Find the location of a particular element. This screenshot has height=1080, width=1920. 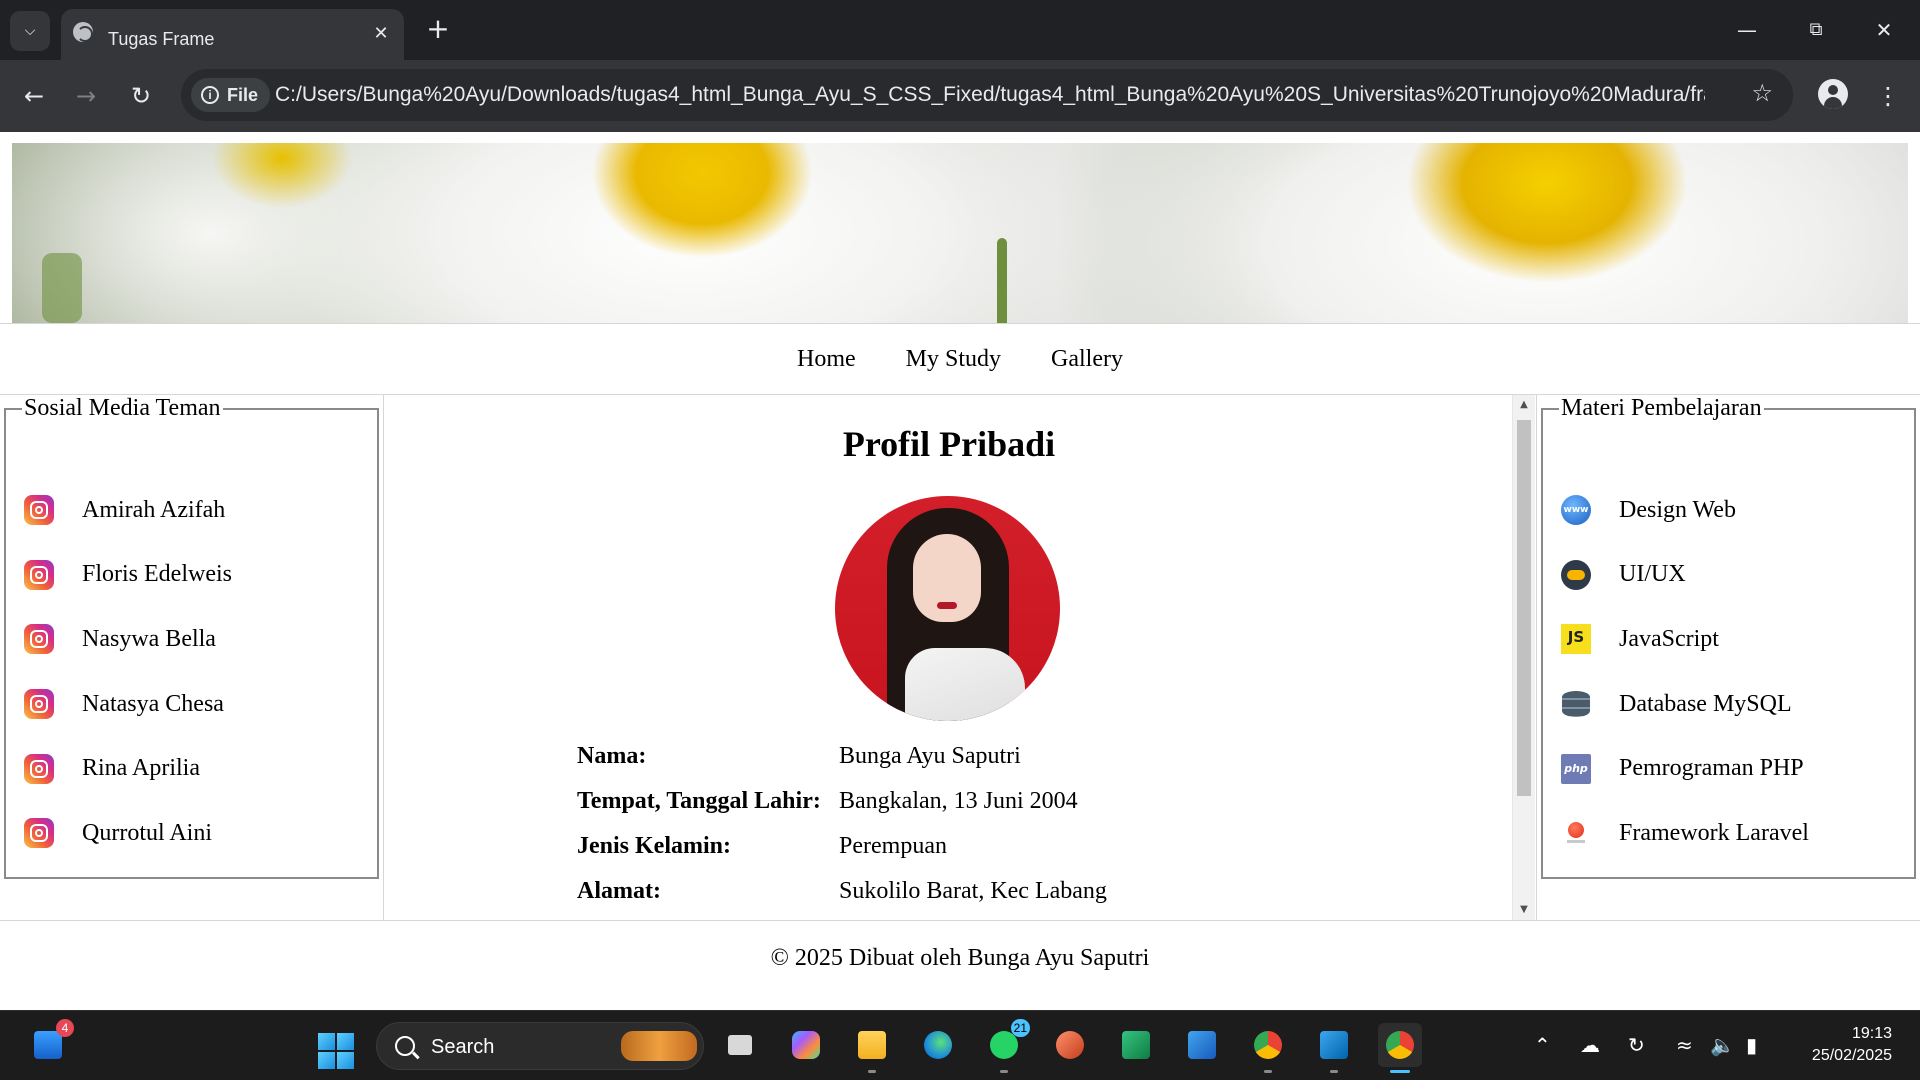

friend-name: Natasya Chesa is located at coordinates (153, 704).